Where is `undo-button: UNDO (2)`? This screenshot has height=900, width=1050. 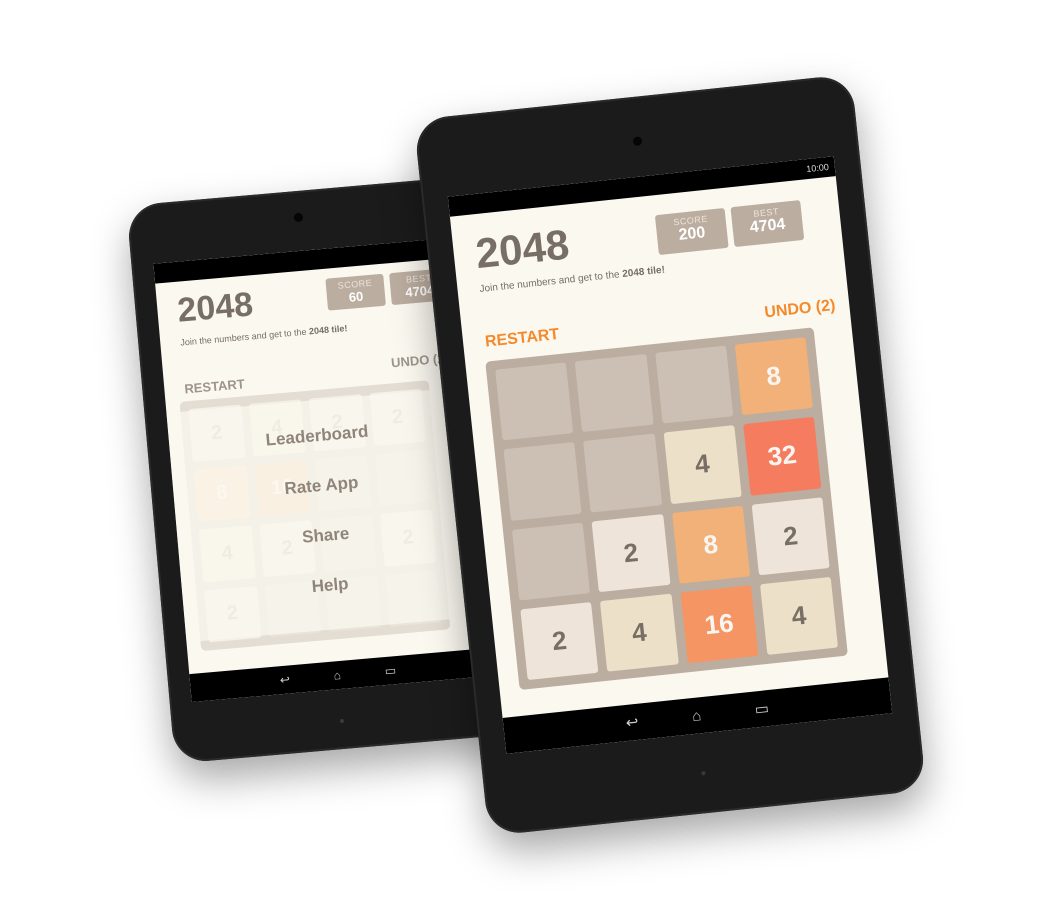 undo-button: UNDO (2) is located at coordinates (800, 309).